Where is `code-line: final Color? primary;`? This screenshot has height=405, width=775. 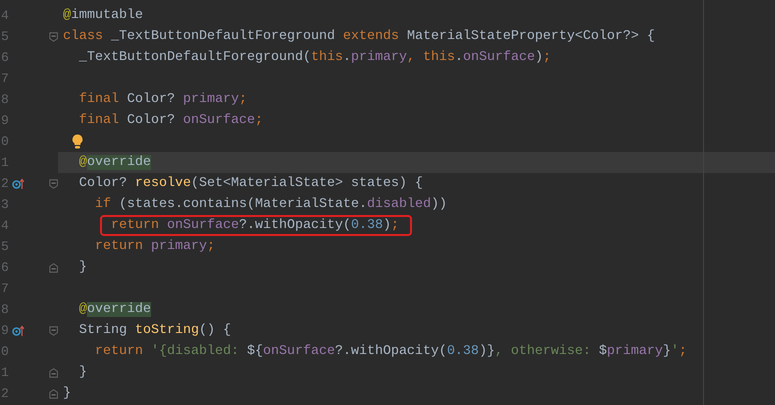 code-line: final Color? primary; is located at coordinates (162, 100).